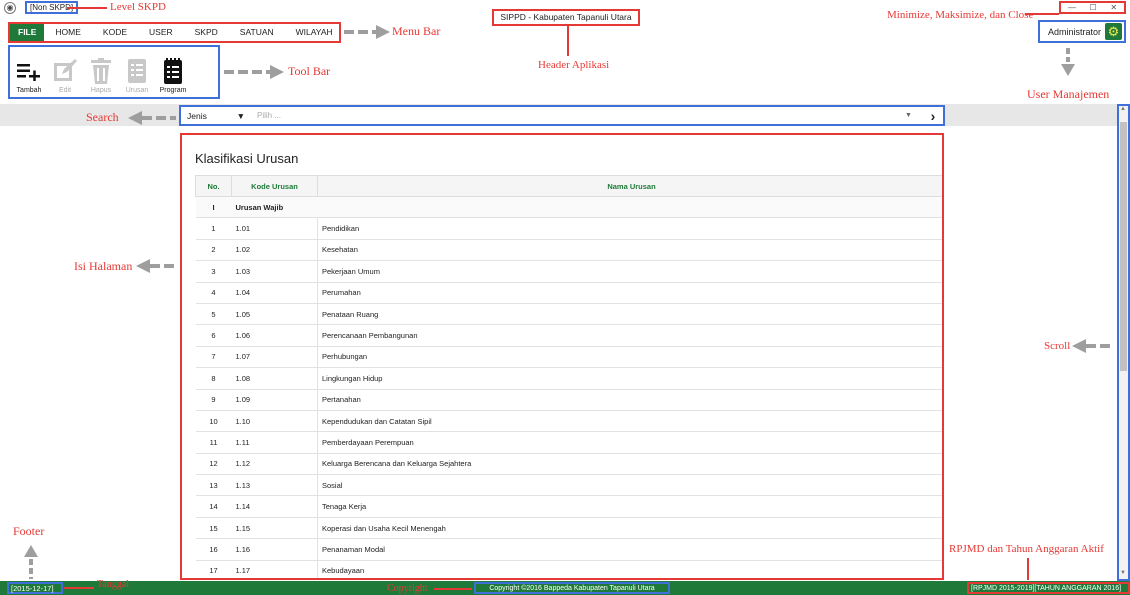 The image size is (1130, 595). I want to click on toolbar: Tambah Edit Hapus Urusan Program, so click(114, 72).